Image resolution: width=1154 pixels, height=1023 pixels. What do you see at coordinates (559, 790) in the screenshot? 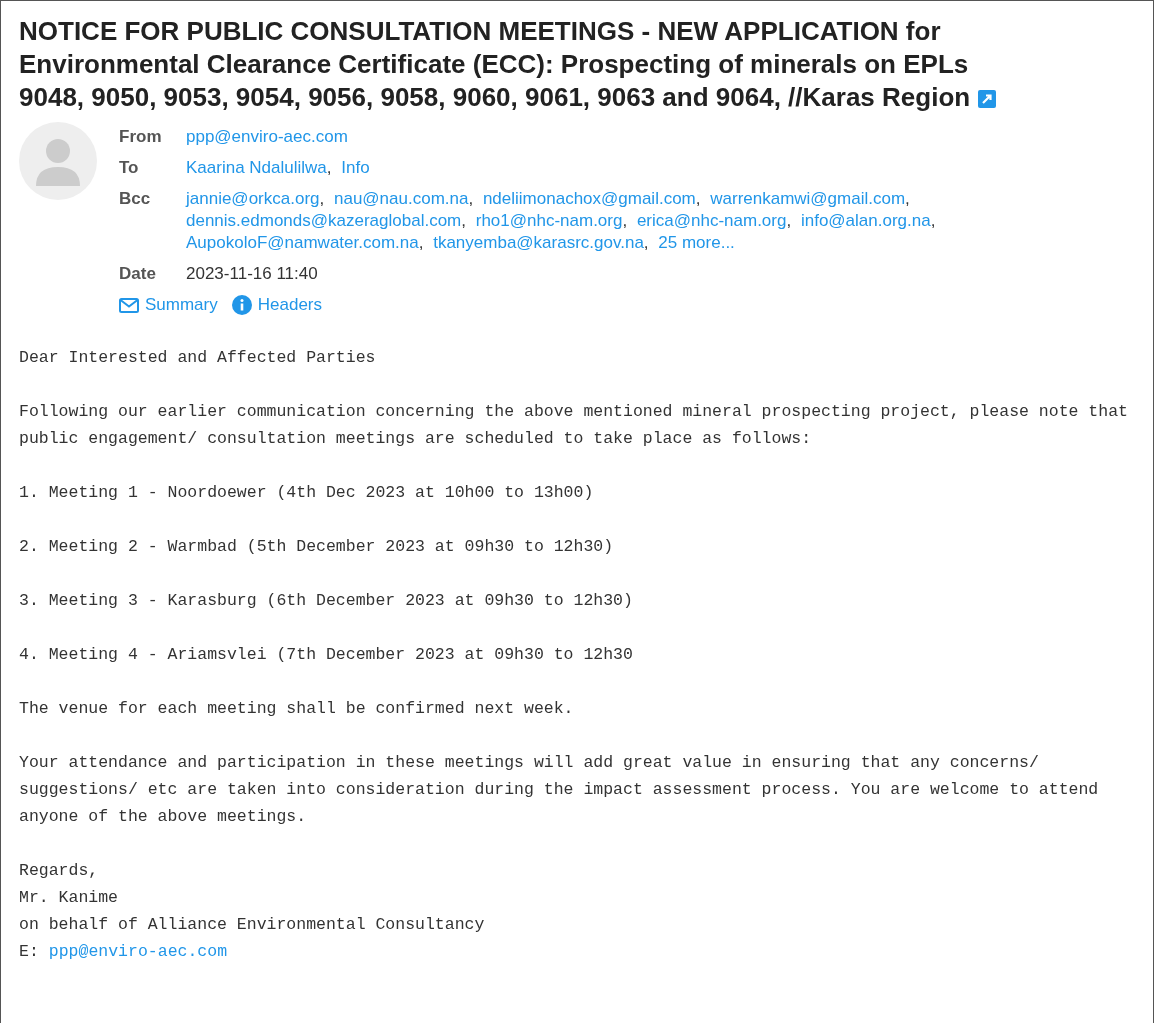
I see `message-paragraph: Your attendance and participation in these meetings will add great value in ensuring that any concerns/ suggestions/ etc are taken into consideration during the impact assessment process. You are welcome to attend anyone of the above meetings.` at bounding box center [559, 790].